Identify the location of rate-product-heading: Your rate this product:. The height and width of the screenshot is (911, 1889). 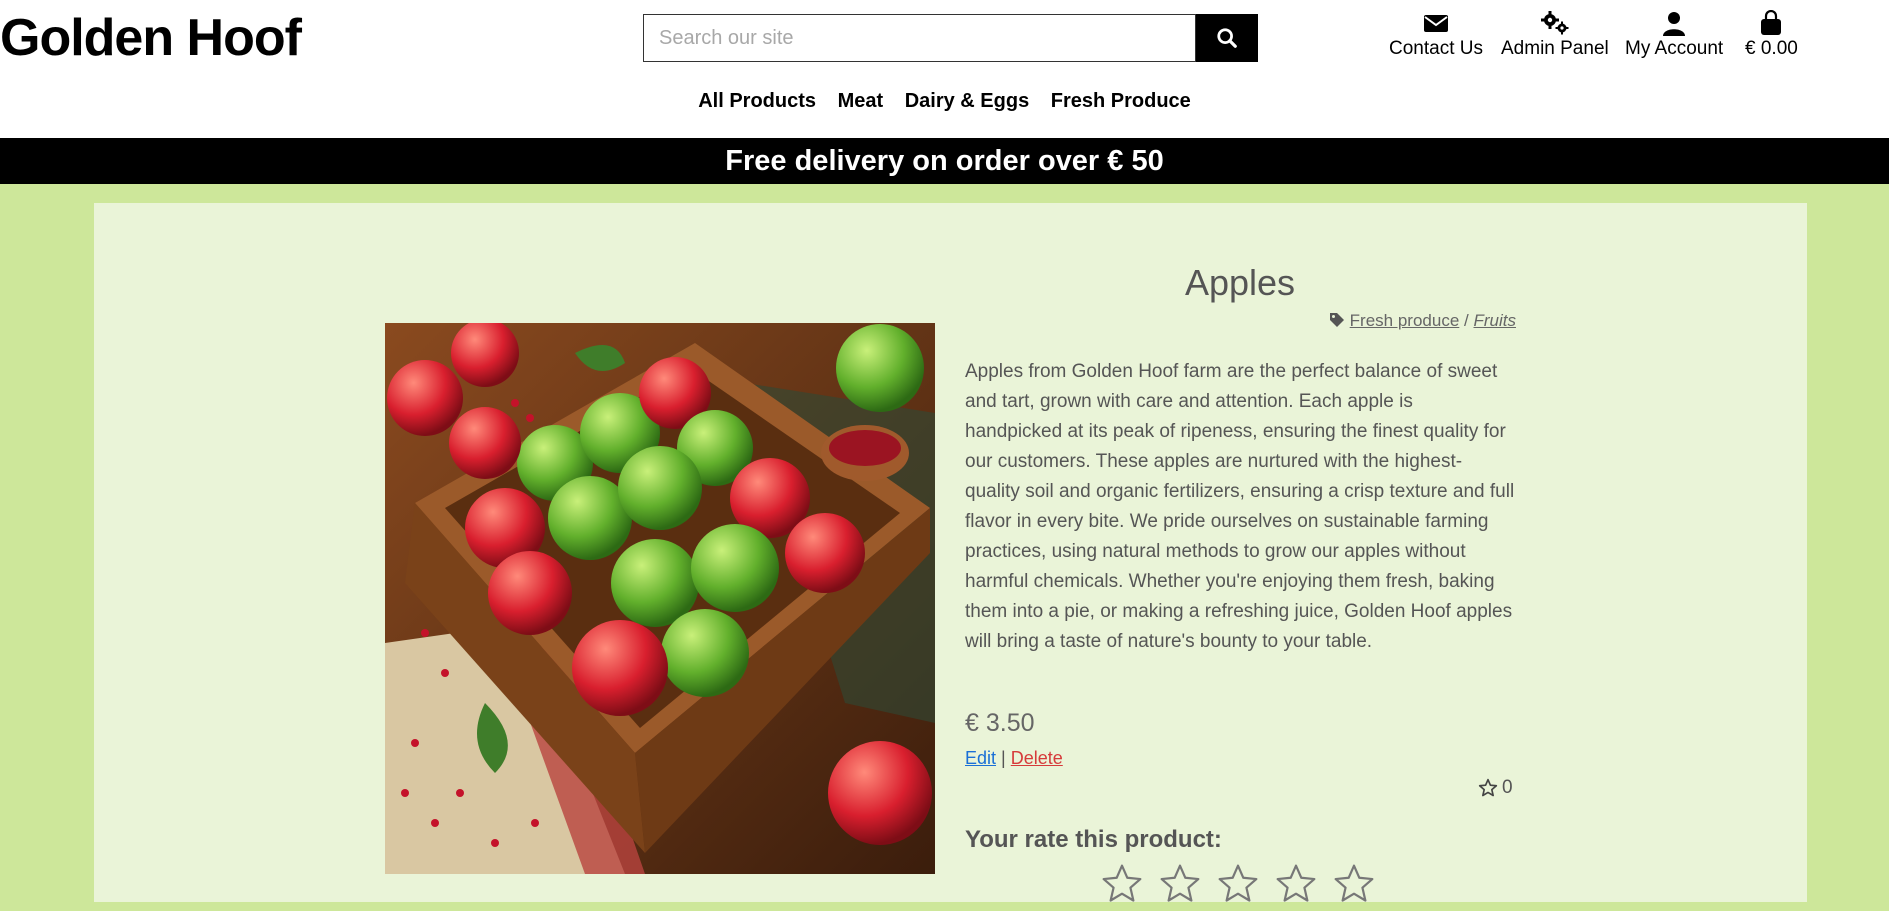
(1093, 839).